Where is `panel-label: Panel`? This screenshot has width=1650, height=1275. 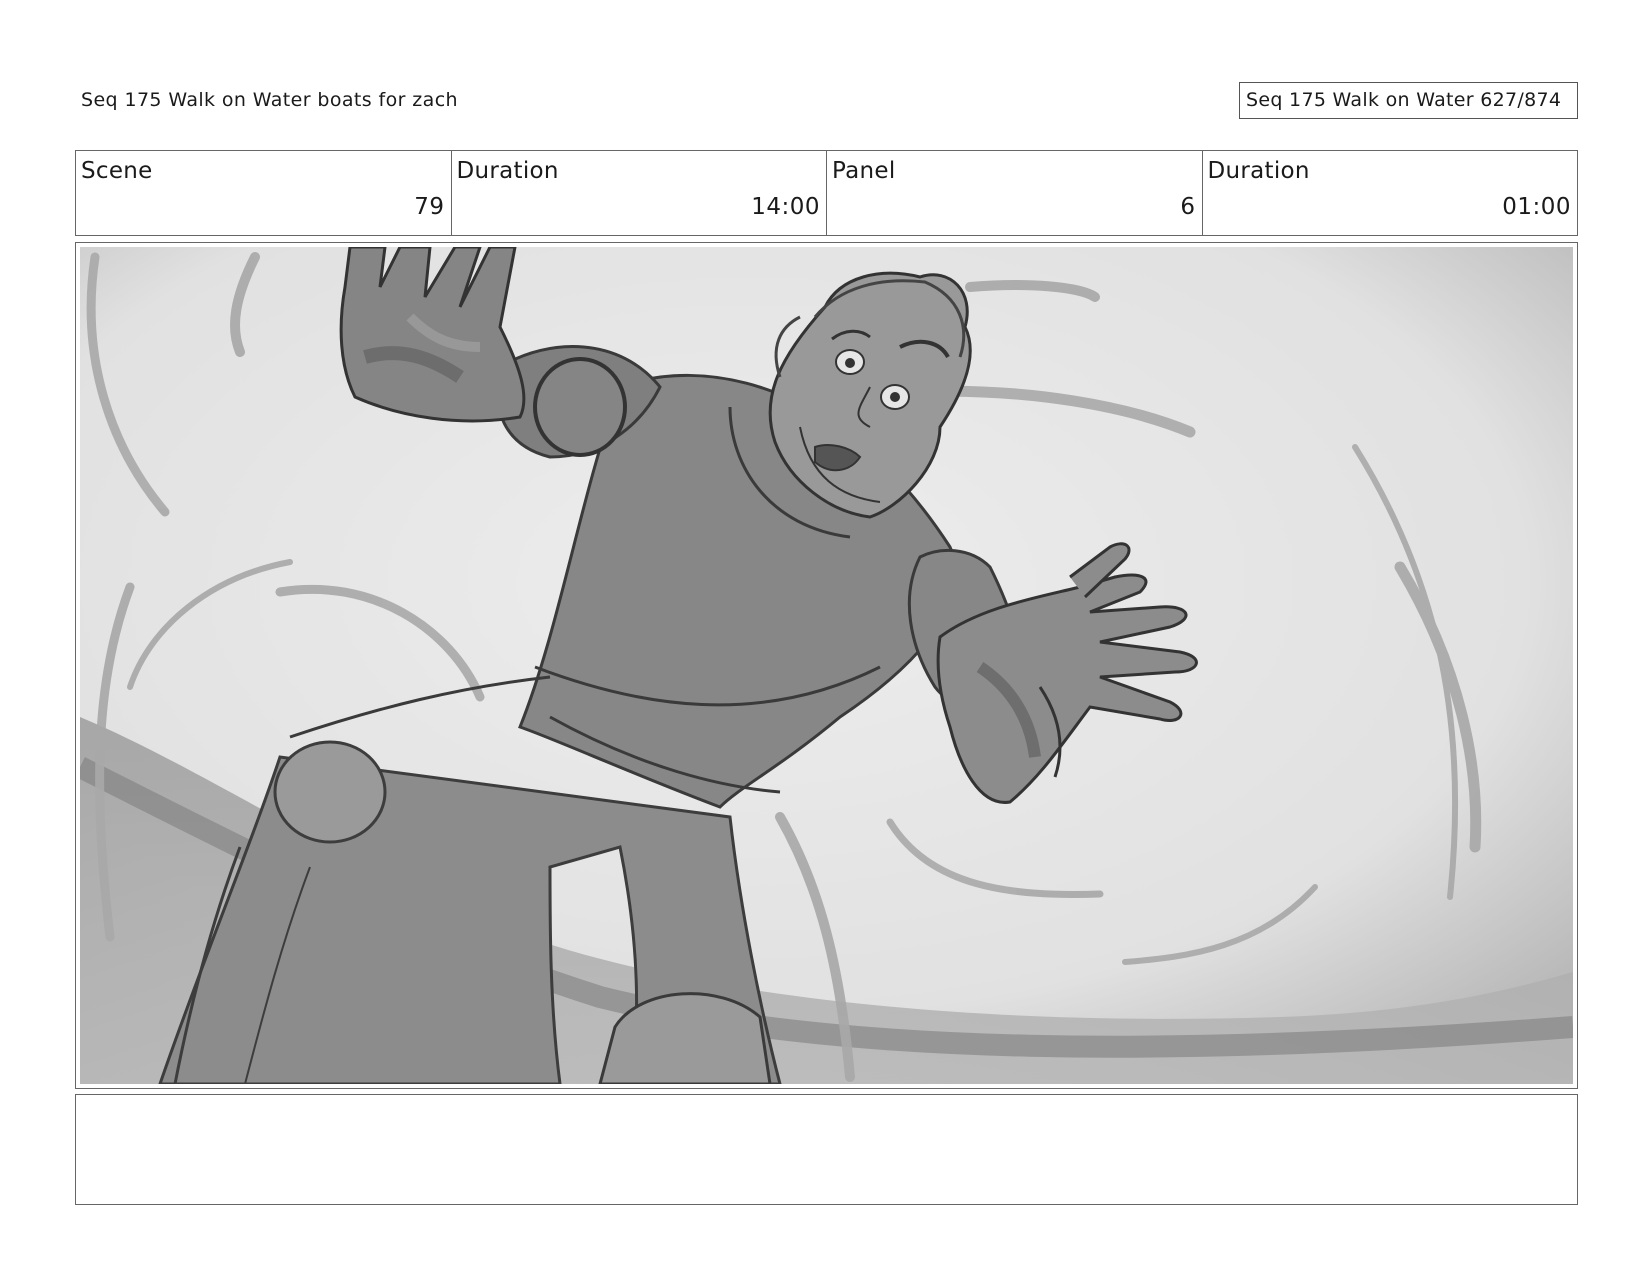 panel-label: Panel is located at coordinates (864, 171).